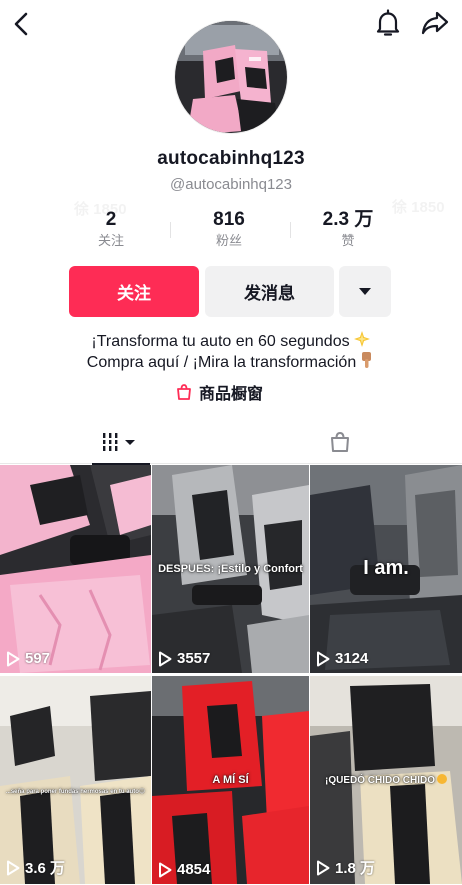  Describe the element at coordinates (221, 362) in the screenshot. I see `bio-text: Compra aquí / ¡Mira la transformación` at that location.